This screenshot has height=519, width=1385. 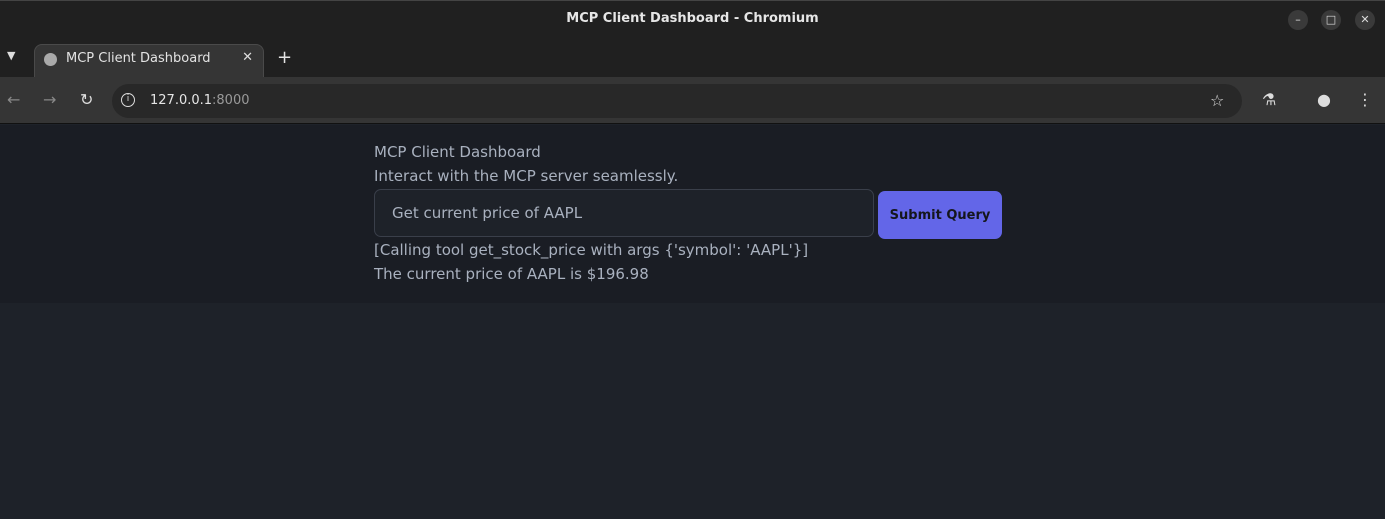 What do you see at coordinates (526, 176) in the screenshot?
I see `page-subtitle: Interact with the MCP server seamlessly.` at bounding box center [526, 176].